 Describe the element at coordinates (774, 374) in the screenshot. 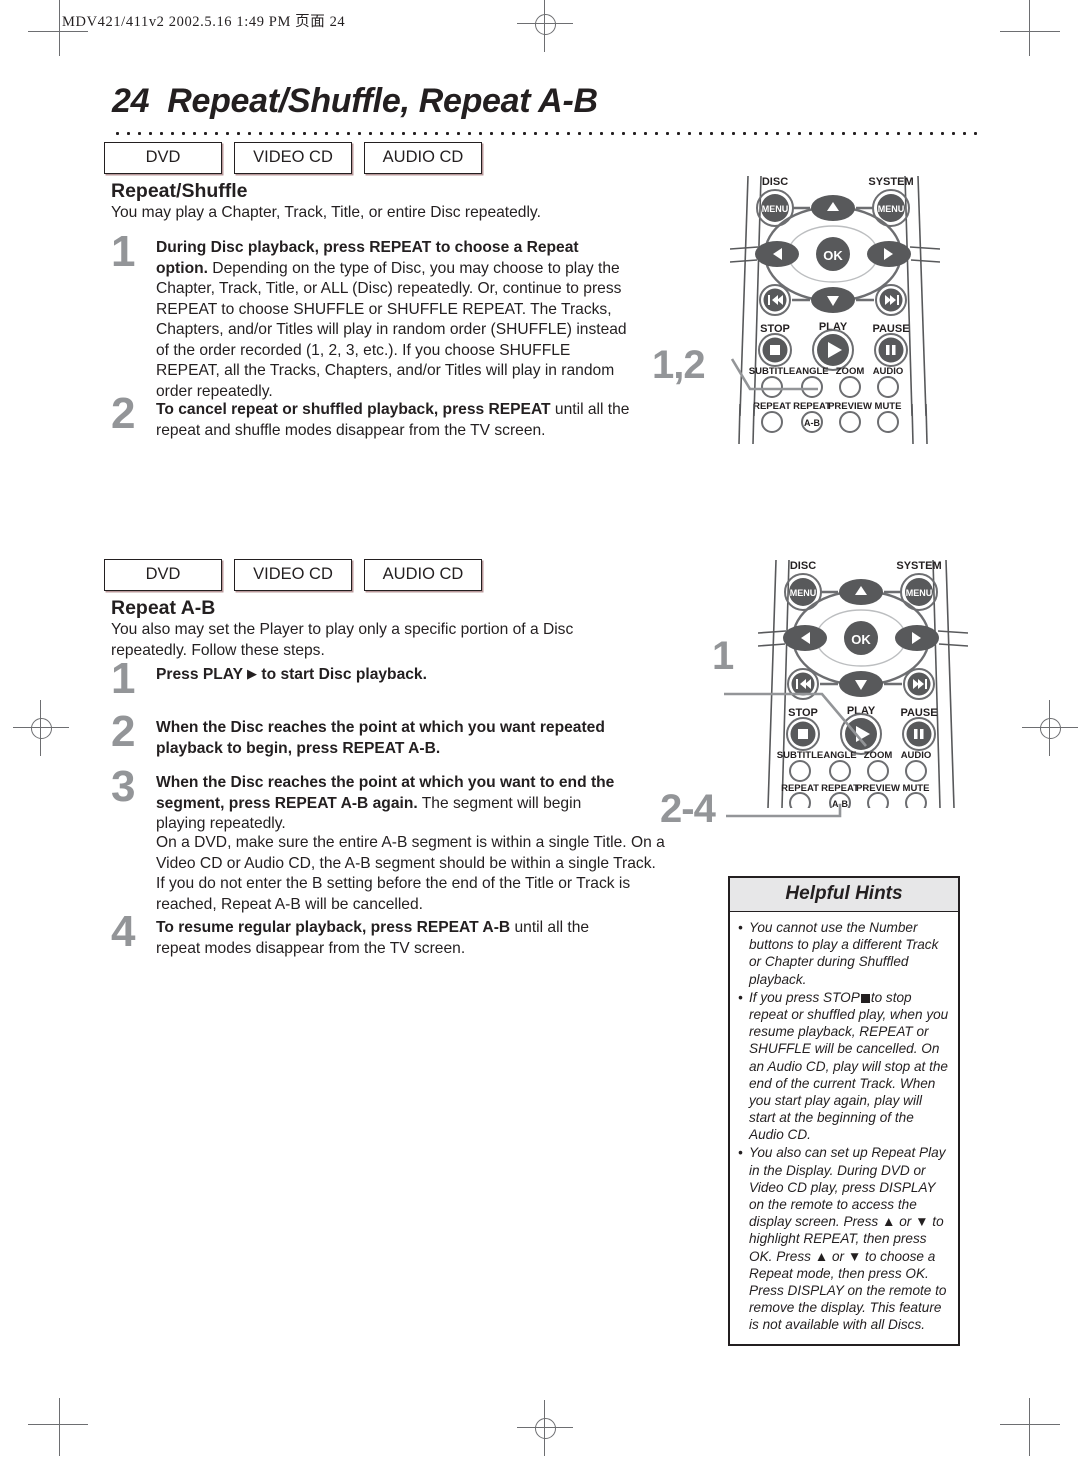

I see `callout-leader-top` at that location.